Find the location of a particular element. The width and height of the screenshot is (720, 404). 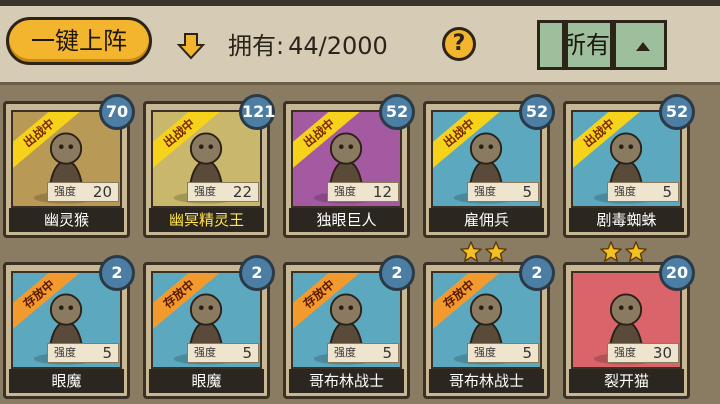

power-label: 强度 30 is located at coordinates (643, 353).